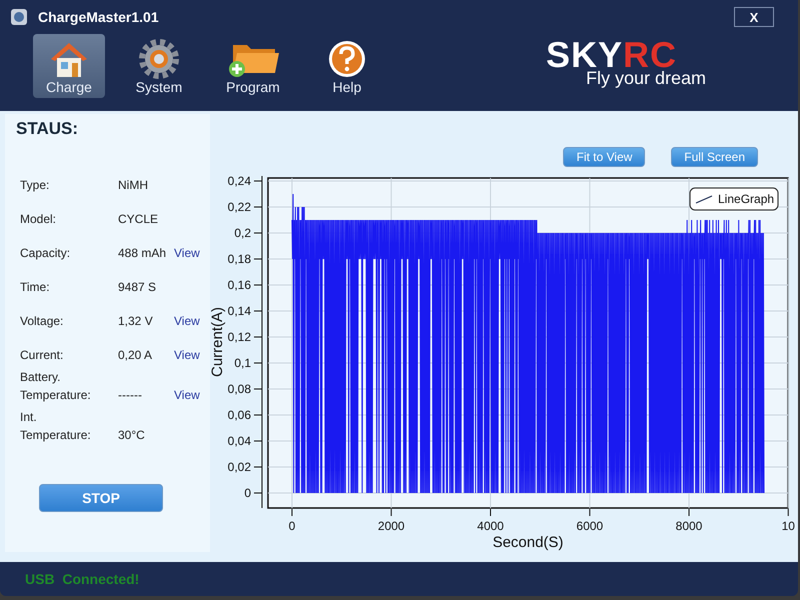 The width and height of the screenshot is (800, 600). What do you see at coordinates (133, 185) in the screenshot?
I see `field-value: NiMH` at bounding box center [133, 185].